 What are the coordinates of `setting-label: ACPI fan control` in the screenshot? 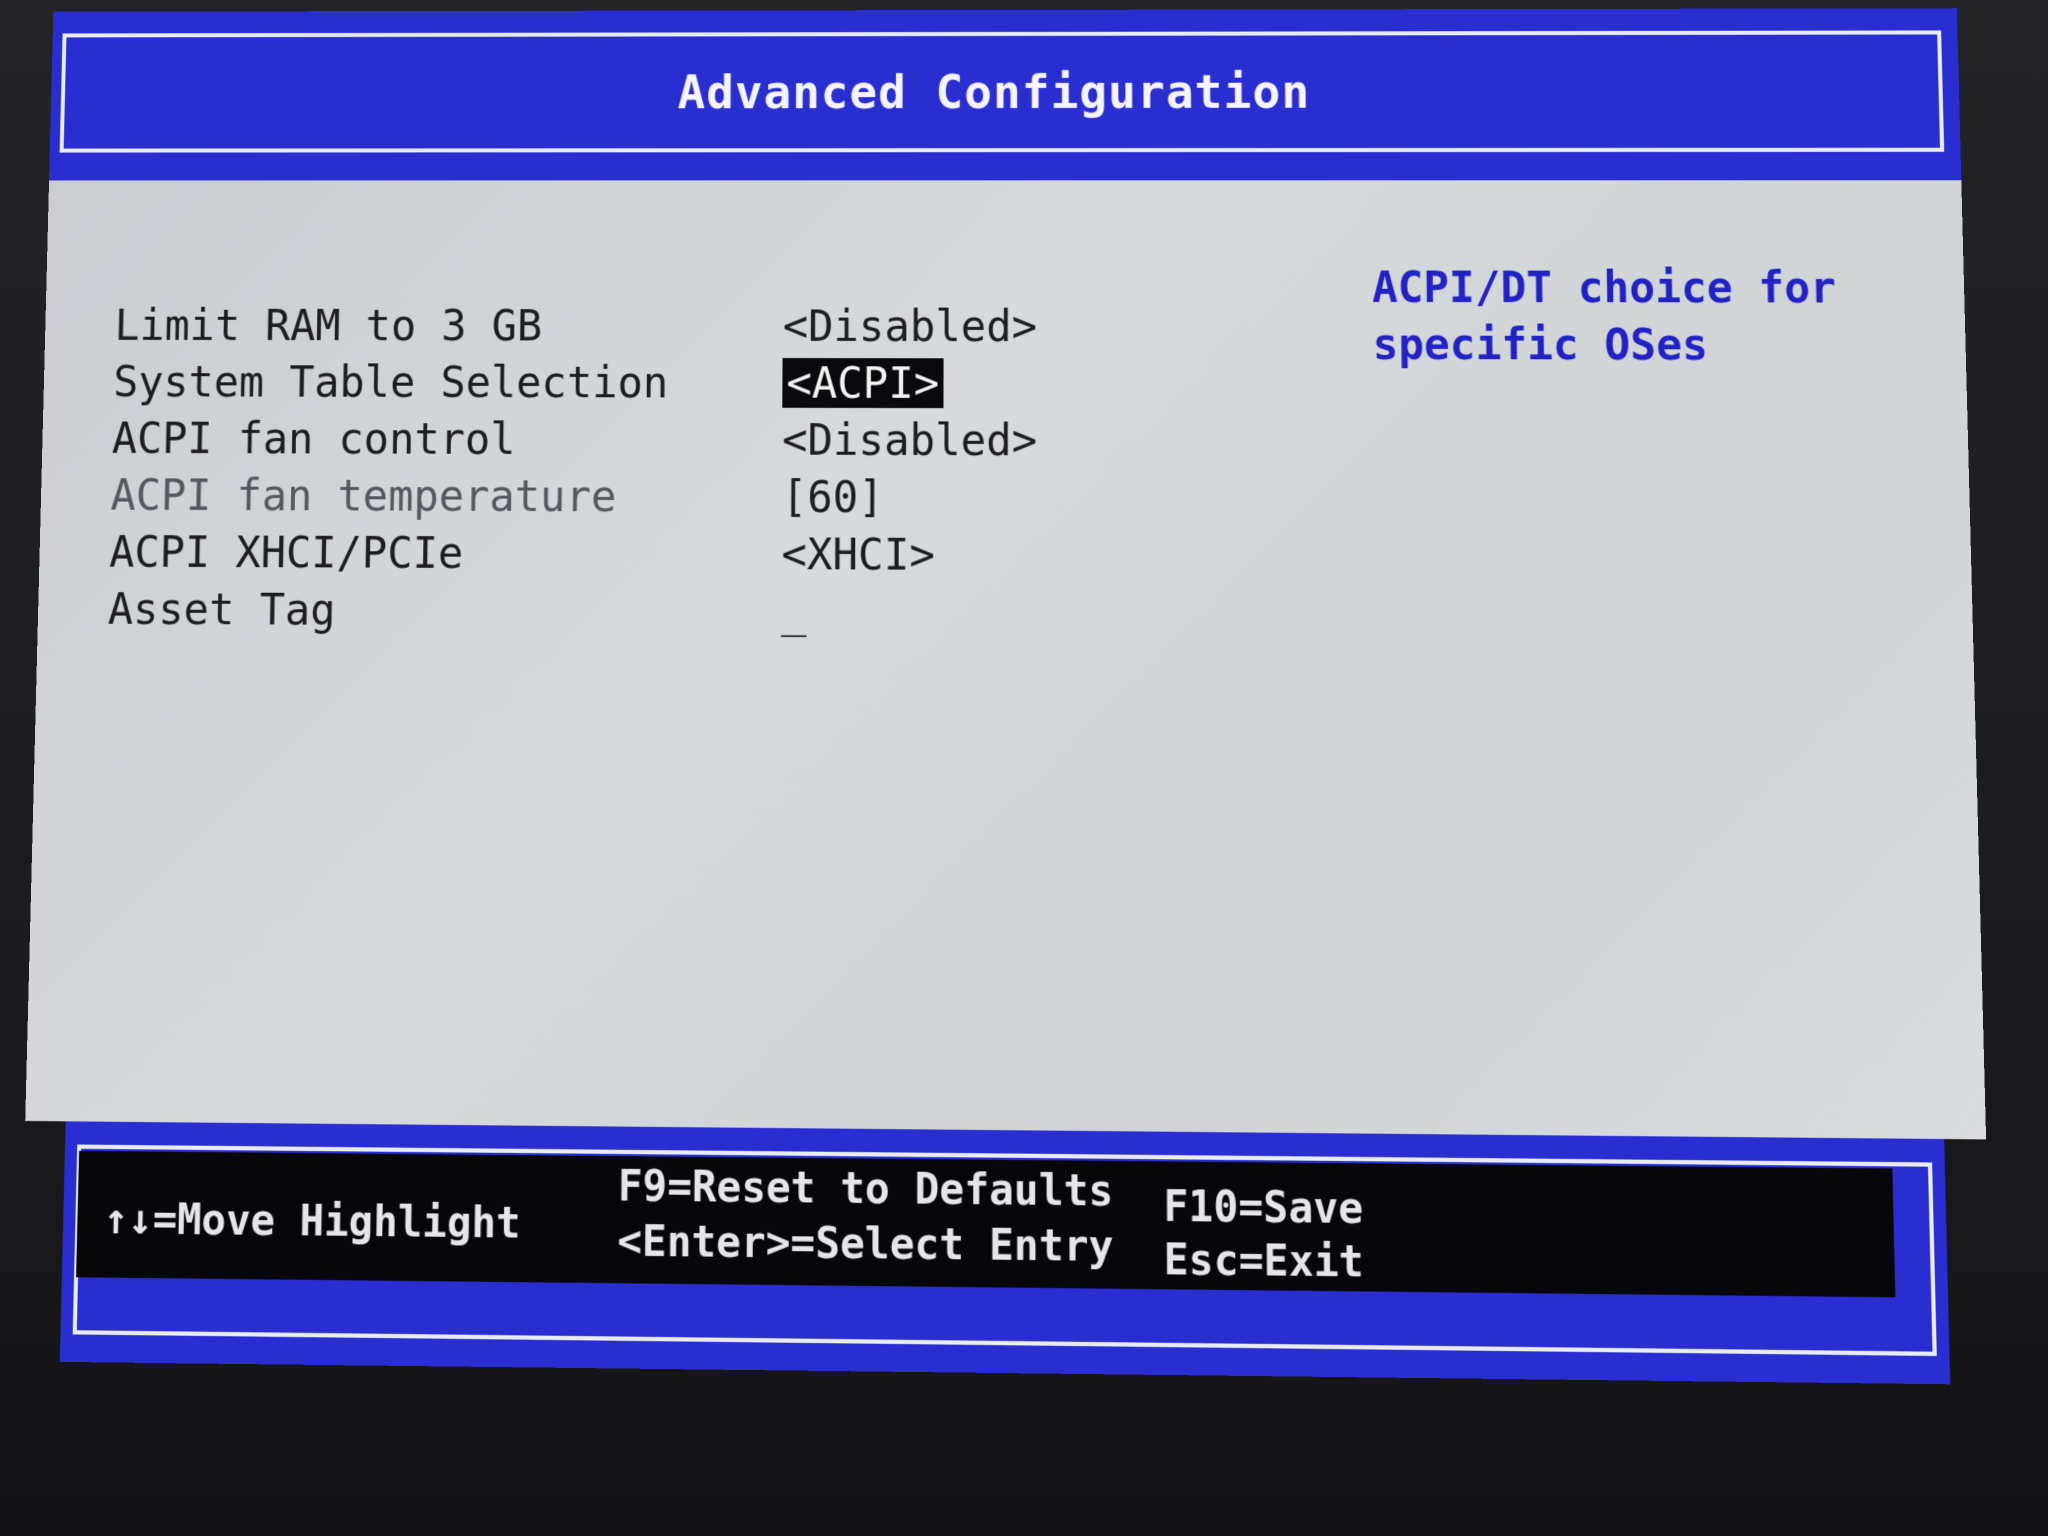 It's located at (313, 439).